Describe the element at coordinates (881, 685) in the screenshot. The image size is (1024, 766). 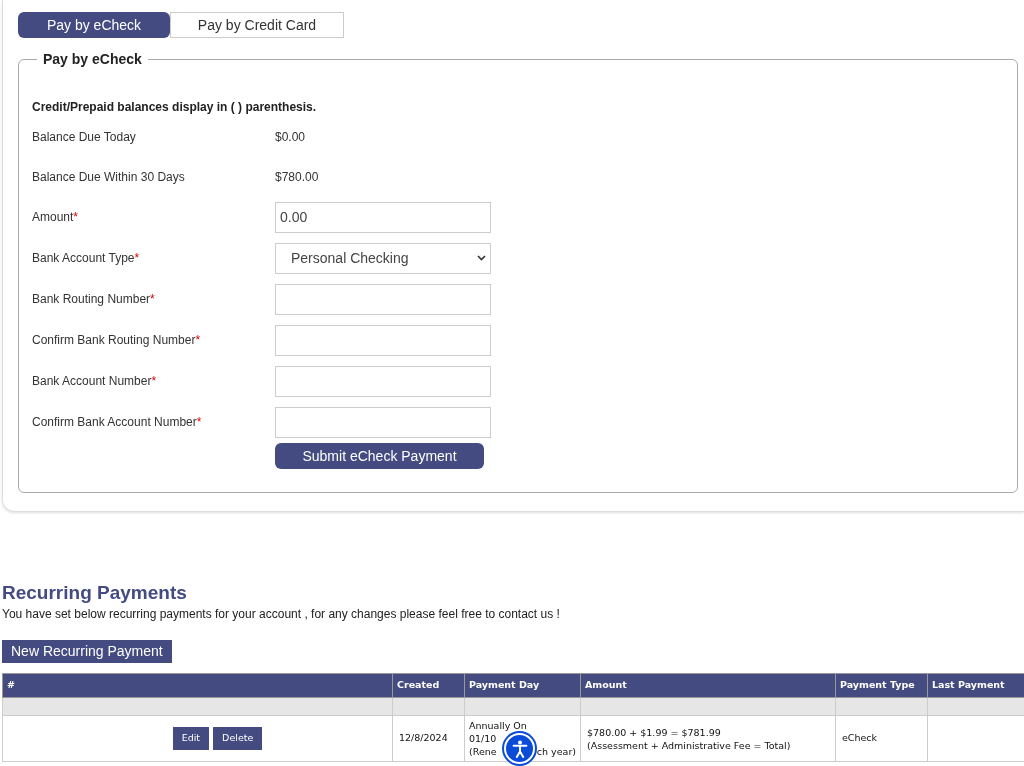
I see `column-header: Payment Type` at that location.